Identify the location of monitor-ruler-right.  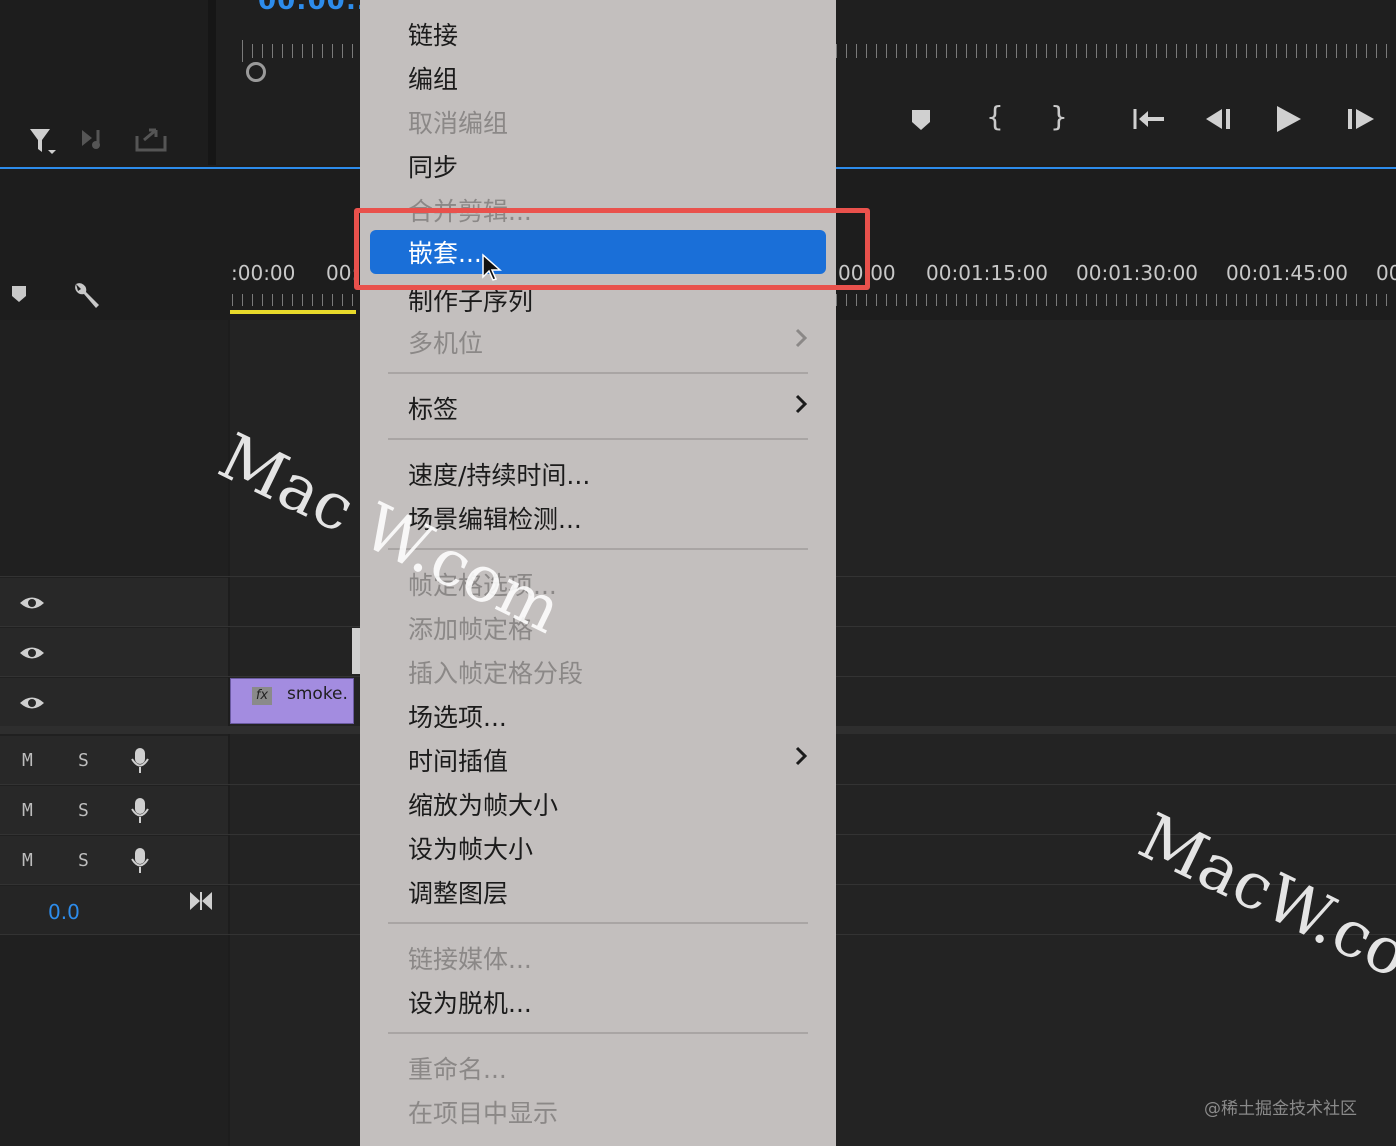
(1116, 51).